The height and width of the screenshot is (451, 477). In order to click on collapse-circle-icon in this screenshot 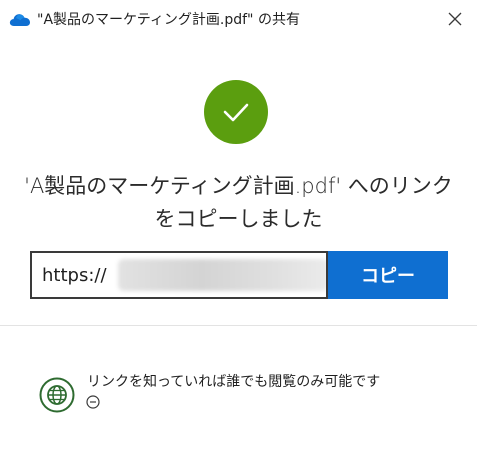, I will do `click(93, 402)`.